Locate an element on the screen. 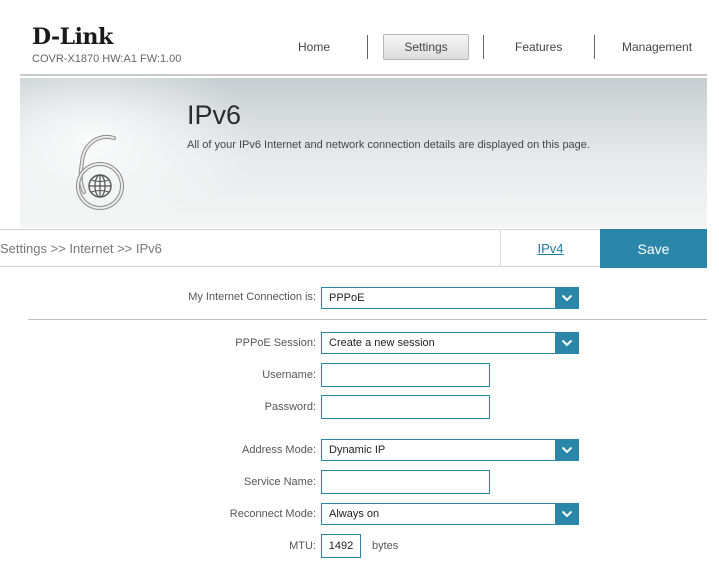 This screenshot has height=577, width=719. nav-management: Management is located at coordinates (657, 47).